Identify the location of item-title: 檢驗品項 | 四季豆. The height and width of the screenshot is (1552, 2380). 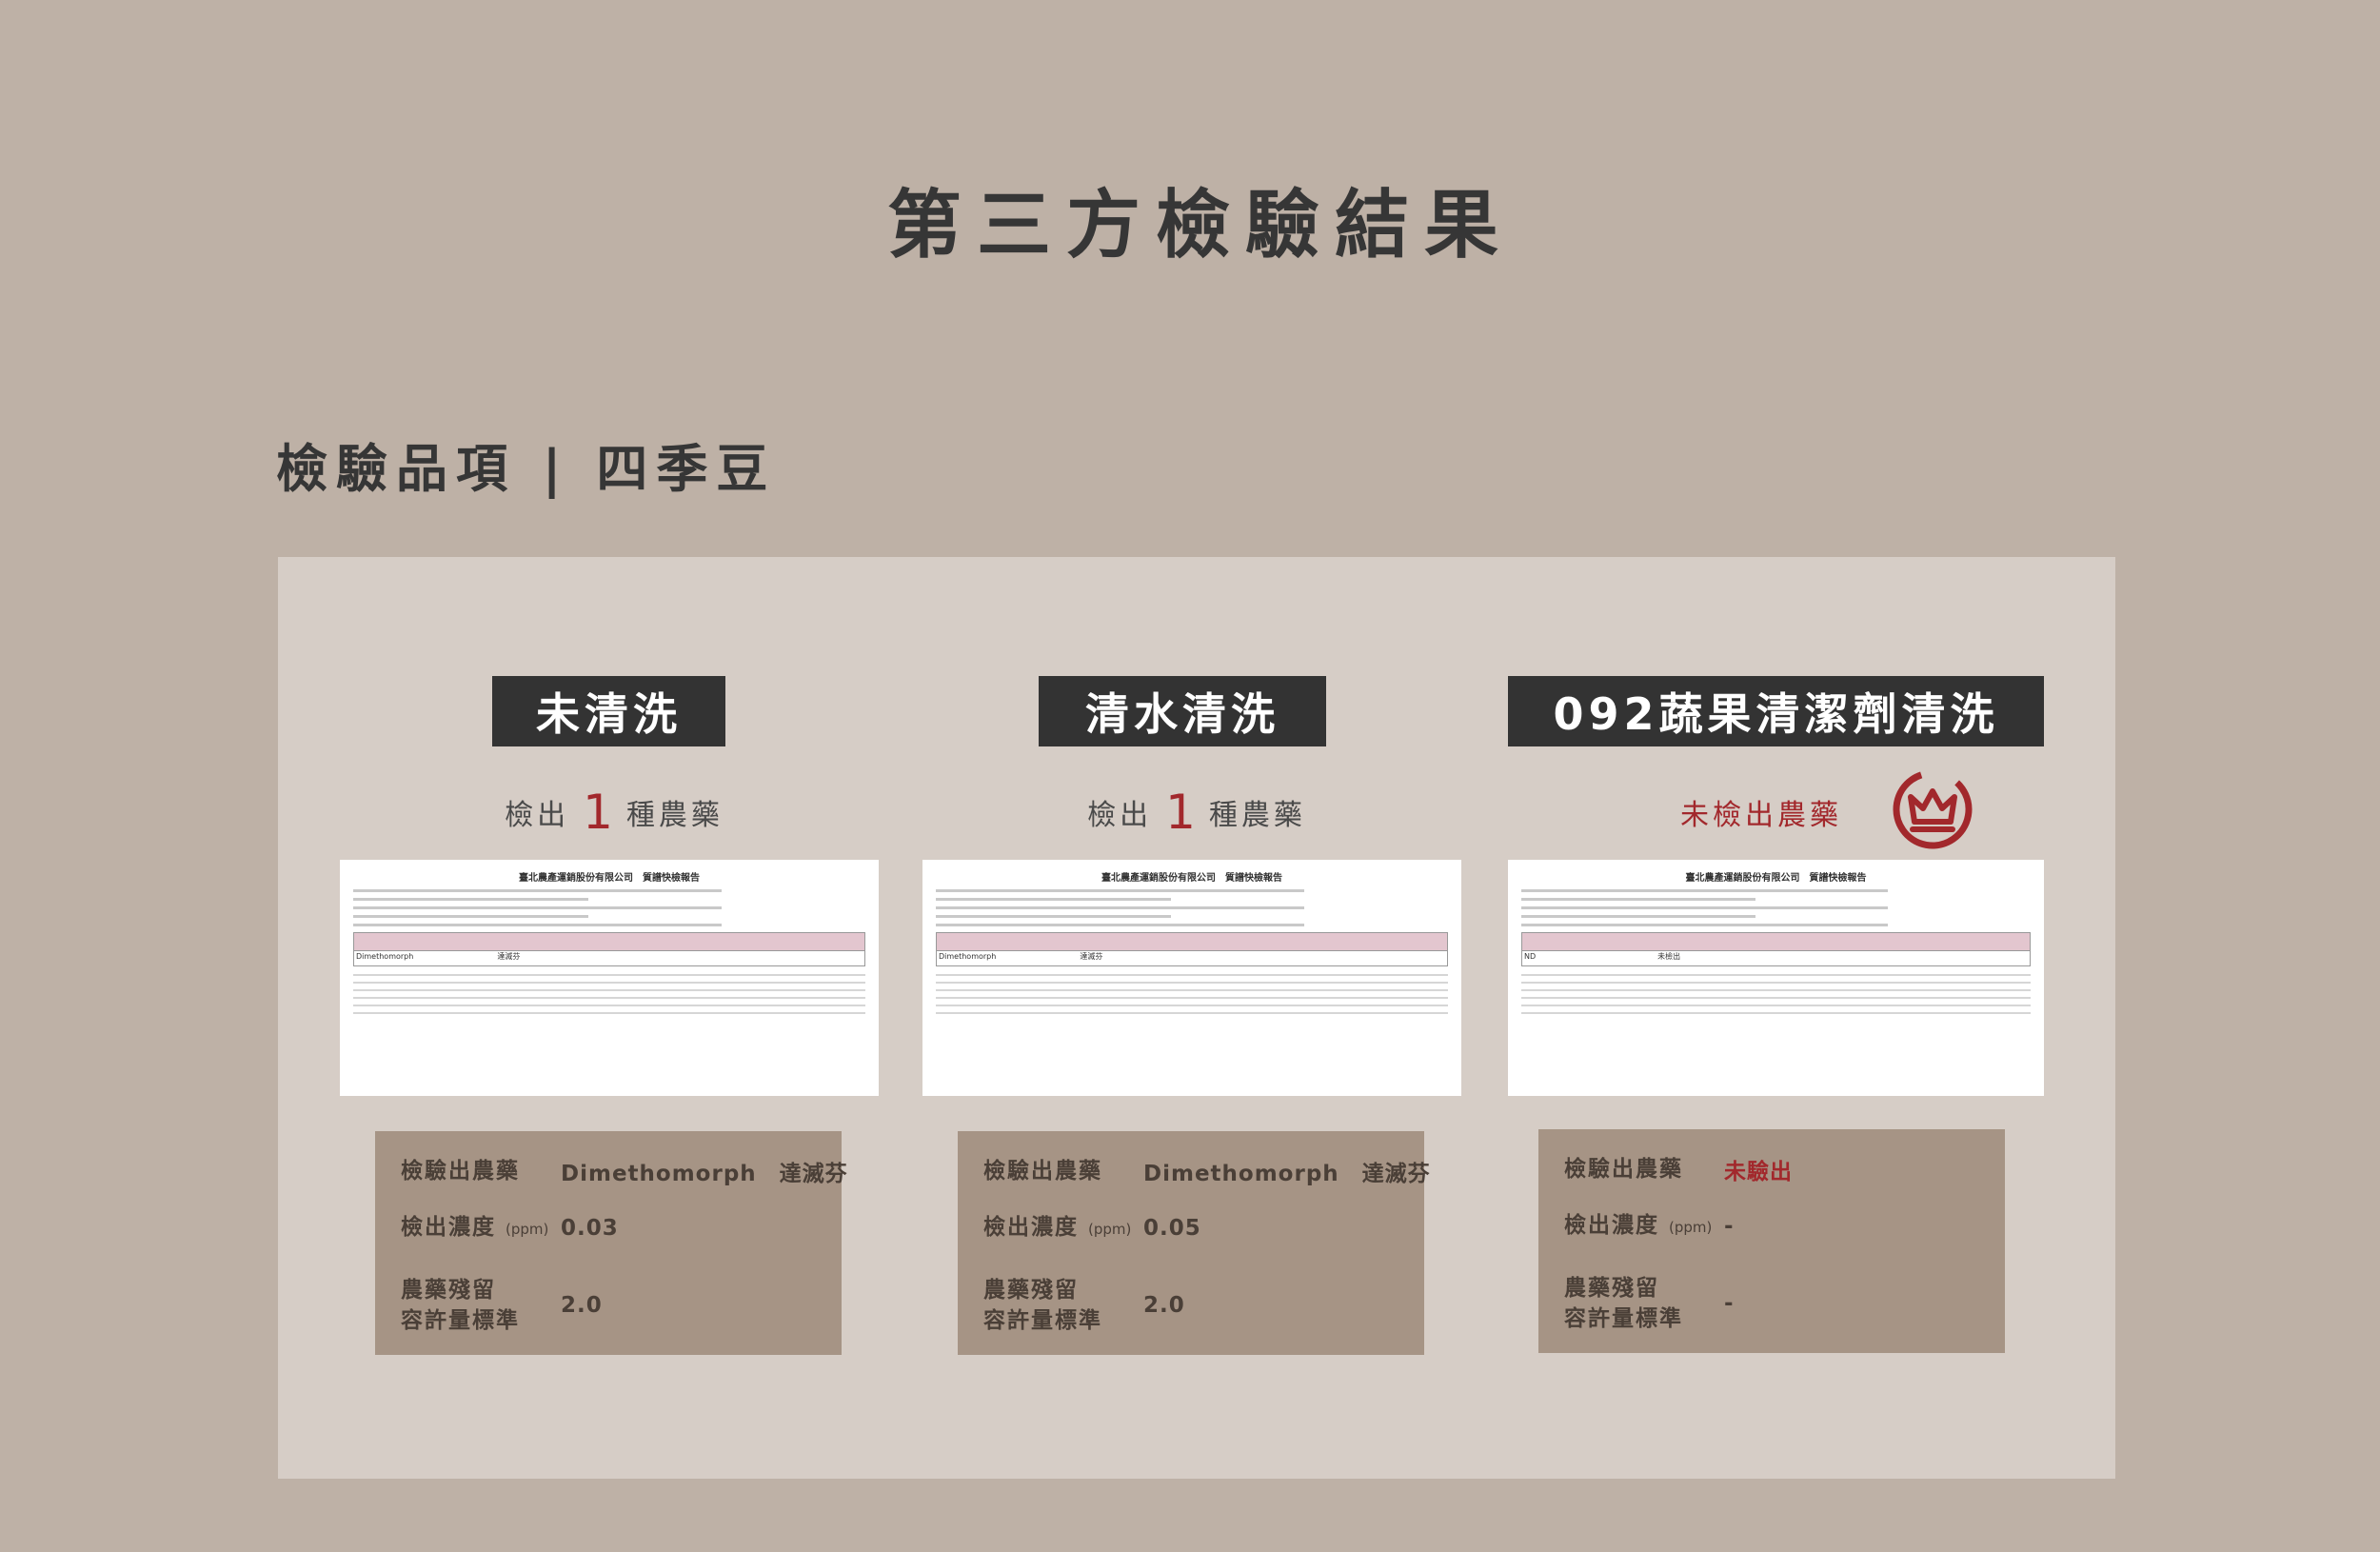
(526, 469).